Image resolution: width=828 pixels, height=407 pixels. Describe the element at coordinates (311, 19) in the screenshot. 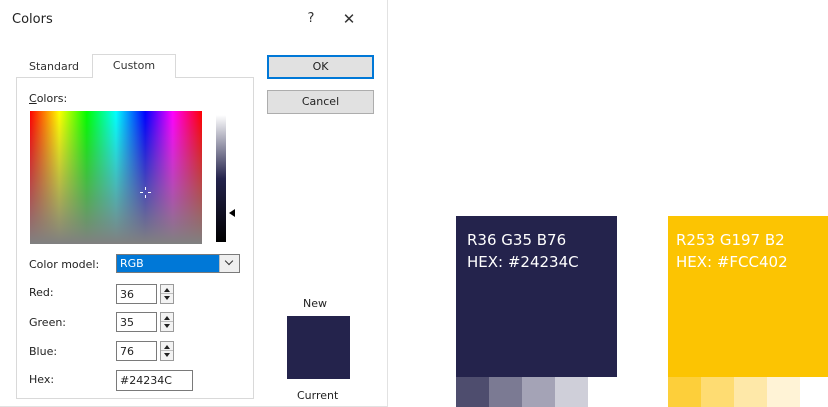

I see `question-icon: ?` at that location.